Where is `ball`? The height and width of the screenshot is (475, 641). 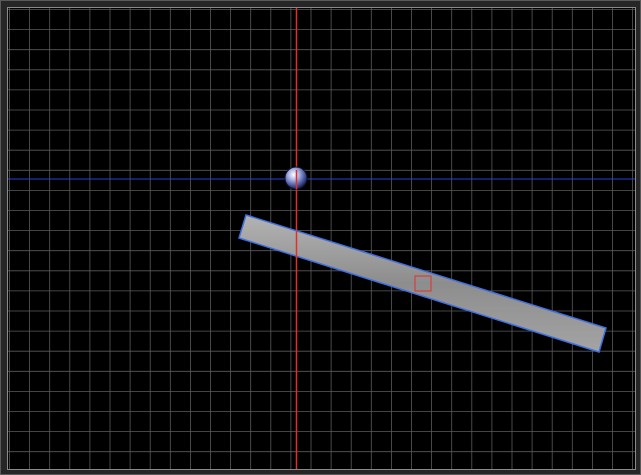 ball is located at coordinates (296, 178).